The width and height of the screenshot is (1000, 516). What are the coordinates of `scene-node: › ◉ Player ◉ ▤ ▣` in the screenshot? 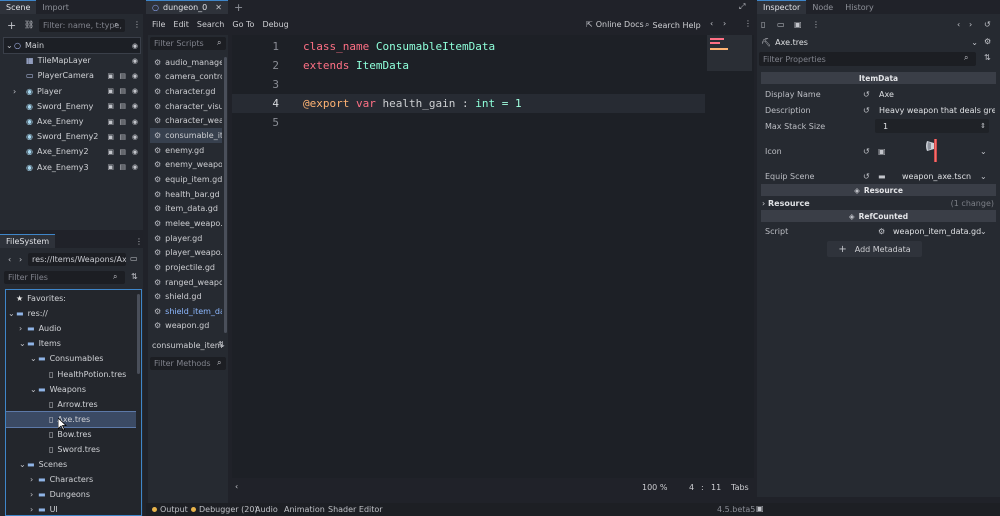 It's located at (72, 91).